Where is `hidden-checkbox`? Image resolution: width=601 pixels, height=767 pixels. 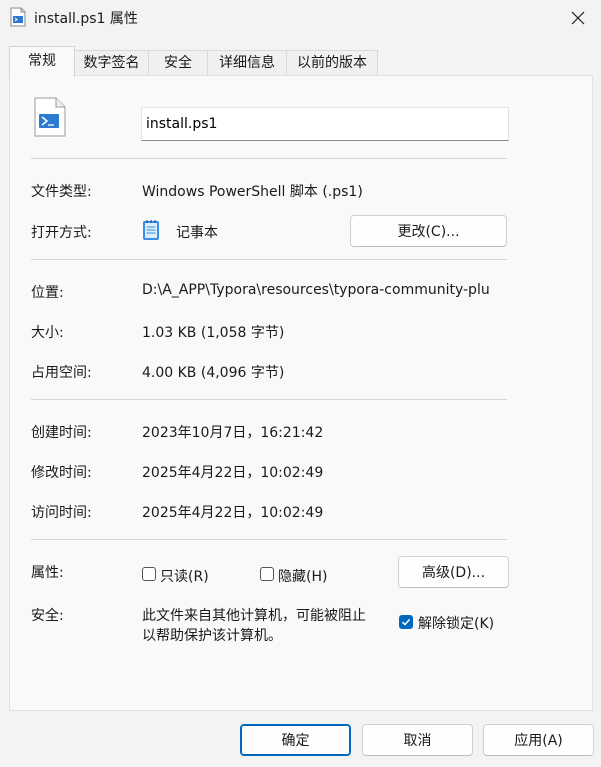 hidden-checkbox is located at coordinates (267, 574).